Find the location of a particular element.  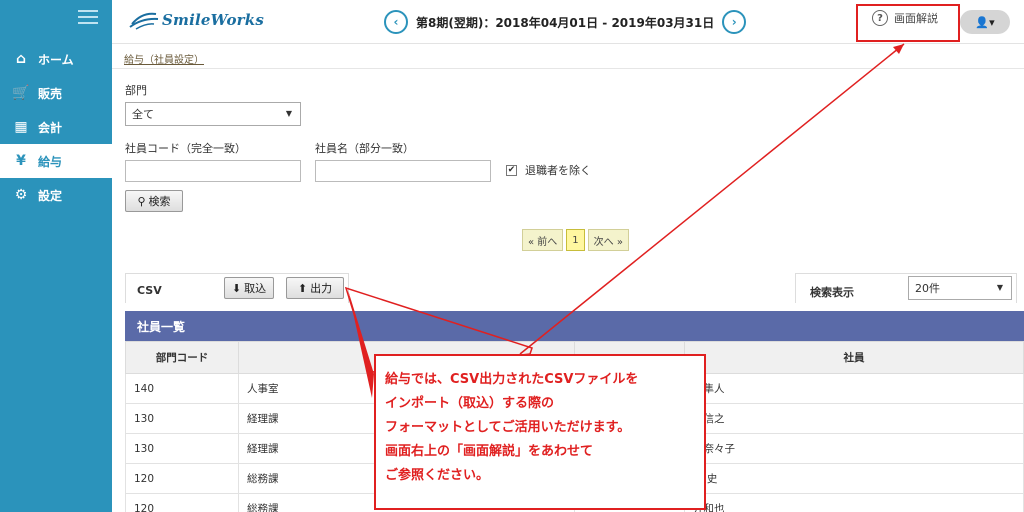

cart-icon: 🛒 is located at coordinates (21, 93).